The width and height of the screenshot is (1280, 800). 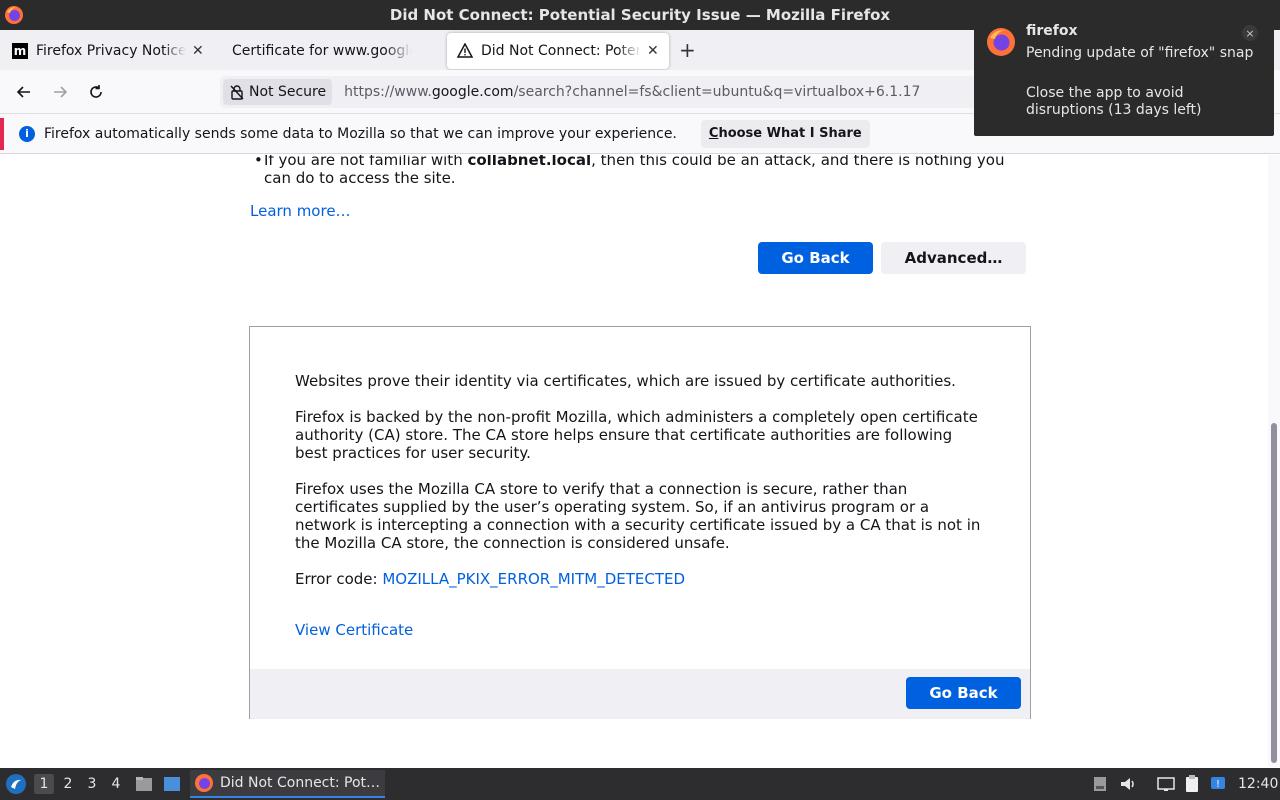 I want to click on volume-icon, so click(x=1128, y=784).